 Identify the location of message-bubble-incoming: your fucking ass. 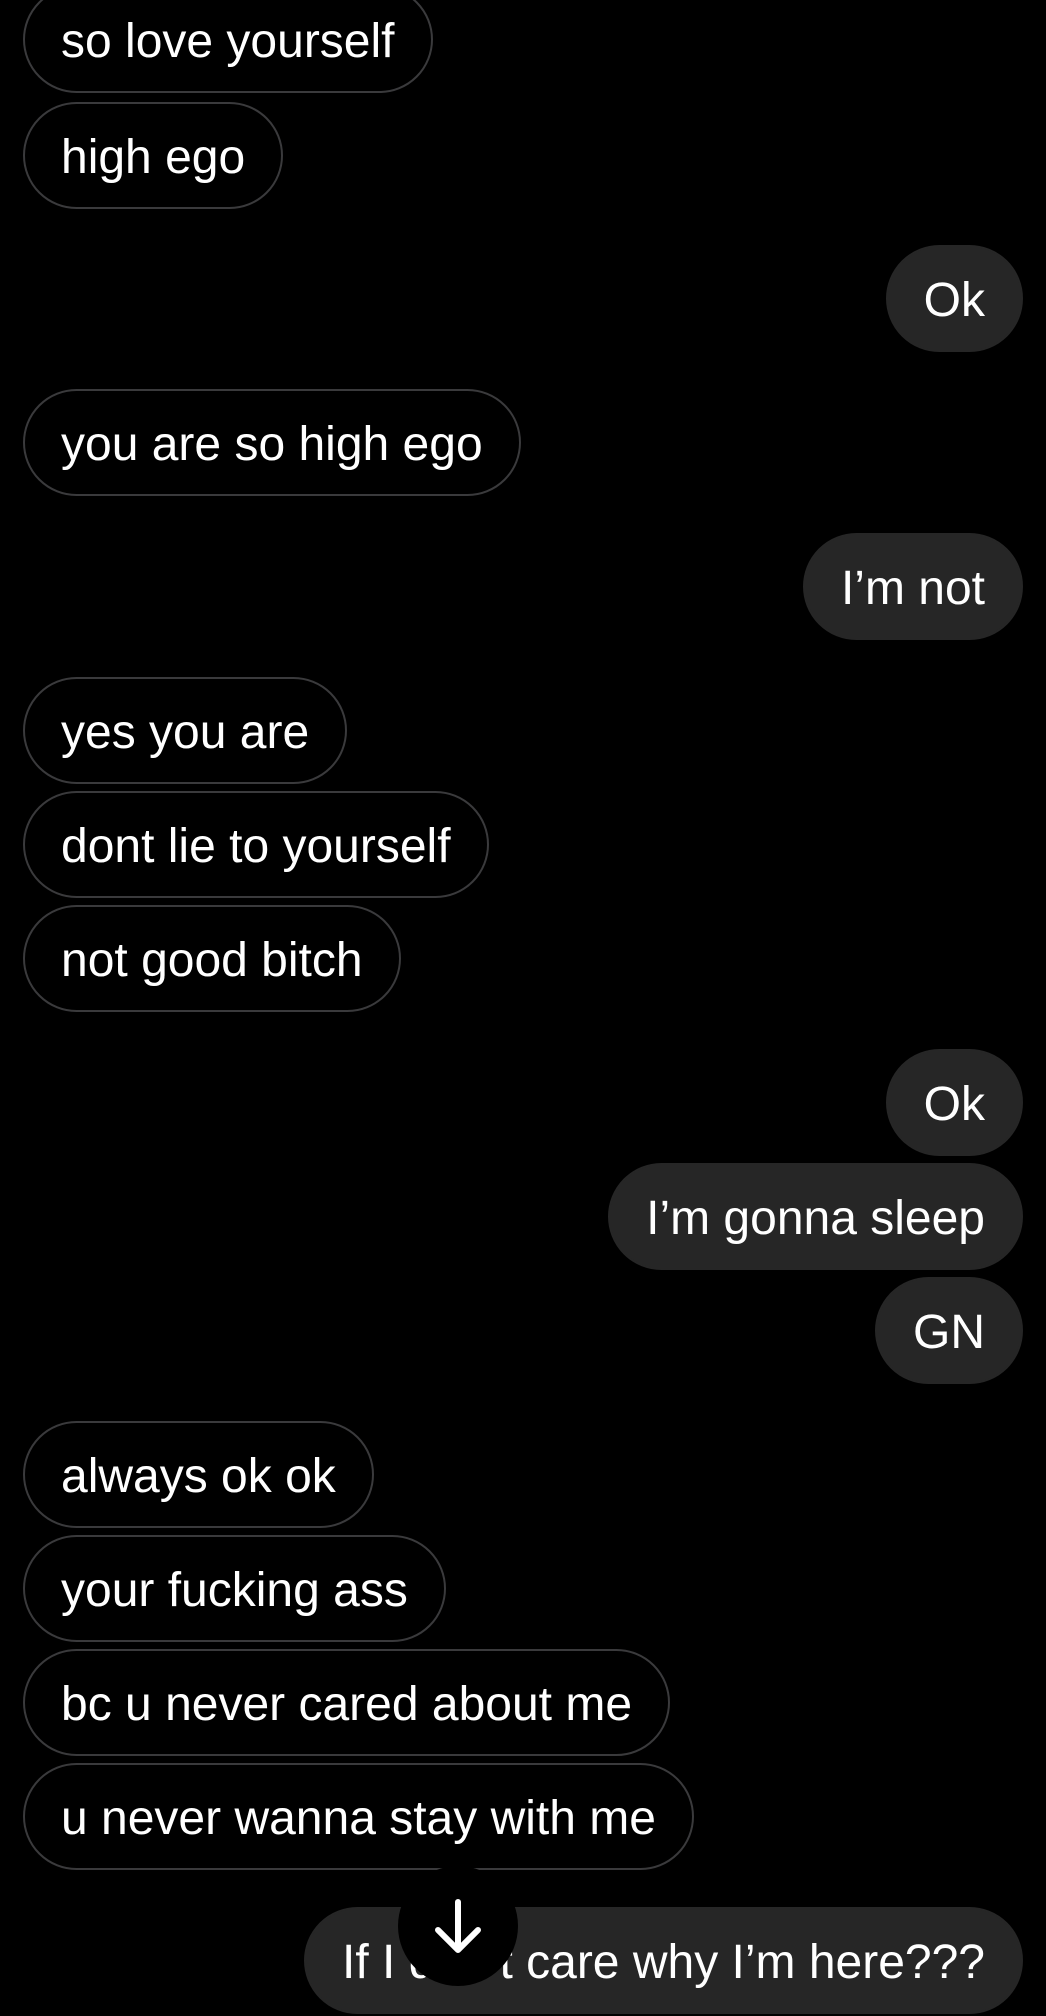
(234, 1588).